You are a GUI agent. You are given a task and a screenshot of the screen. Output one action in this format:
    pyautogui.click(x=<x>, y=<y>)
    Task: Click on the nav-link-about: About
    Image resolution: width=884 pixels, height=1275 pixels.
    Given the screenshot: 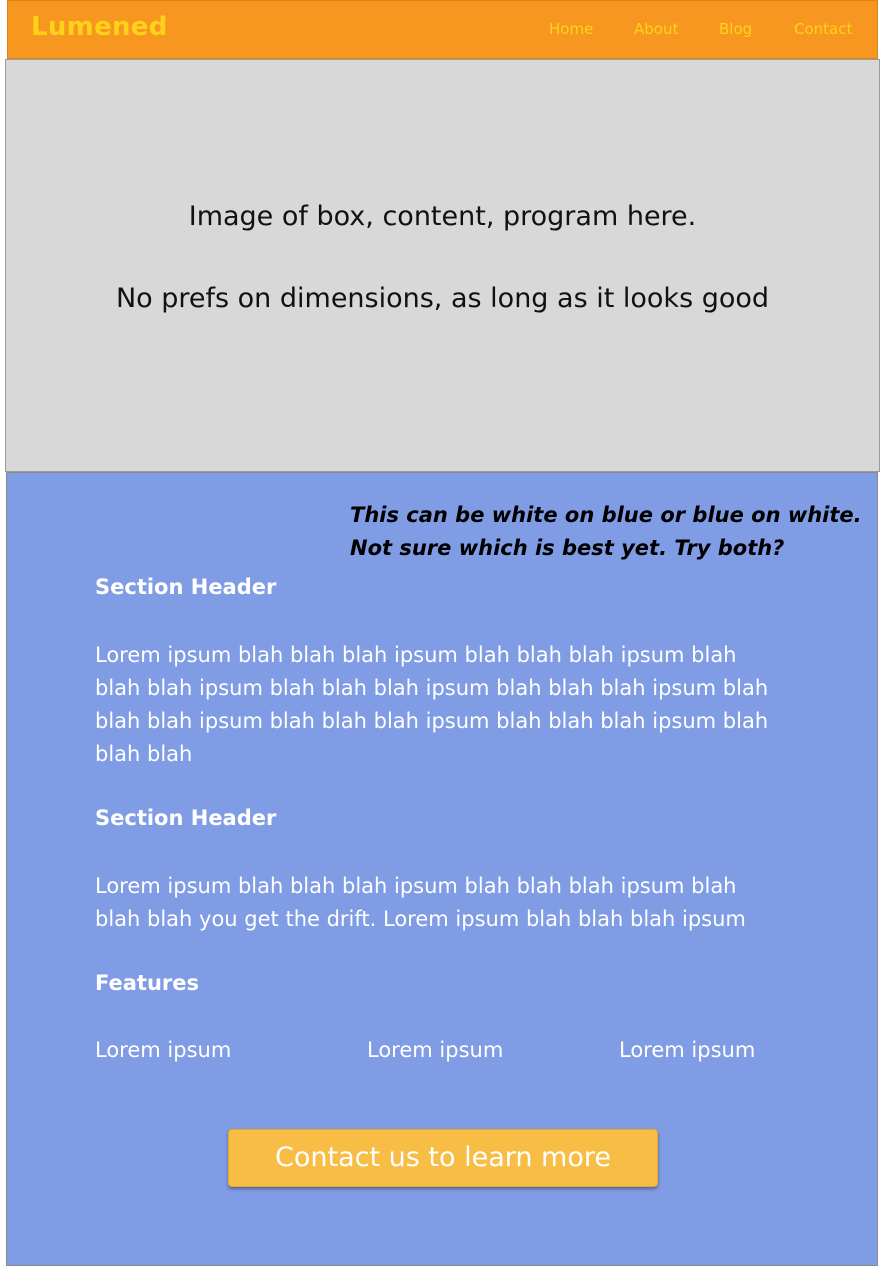 What is the action you would take?
    pyautogui.click(x=656, y=29)
    